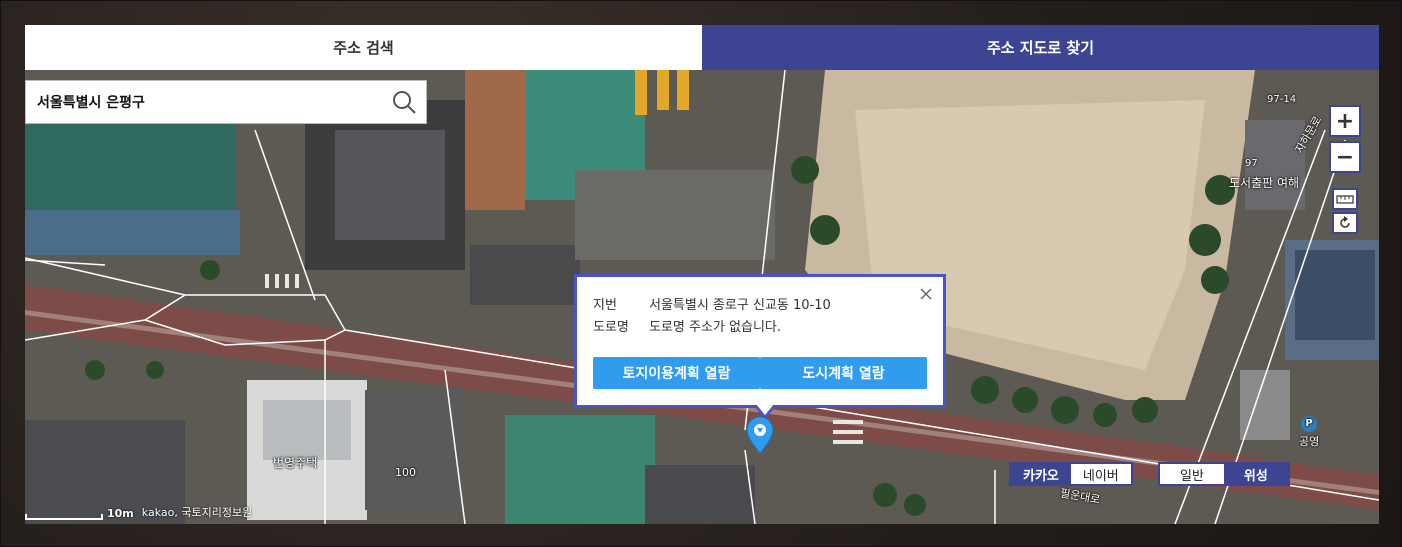 This screenshot has width=1402, height=547. What do you see at coordinates (715, 327) in the screenshot?
I see `popup-value-road: 도로명 주소가 없습니다.` at bounding box center [715, 327].